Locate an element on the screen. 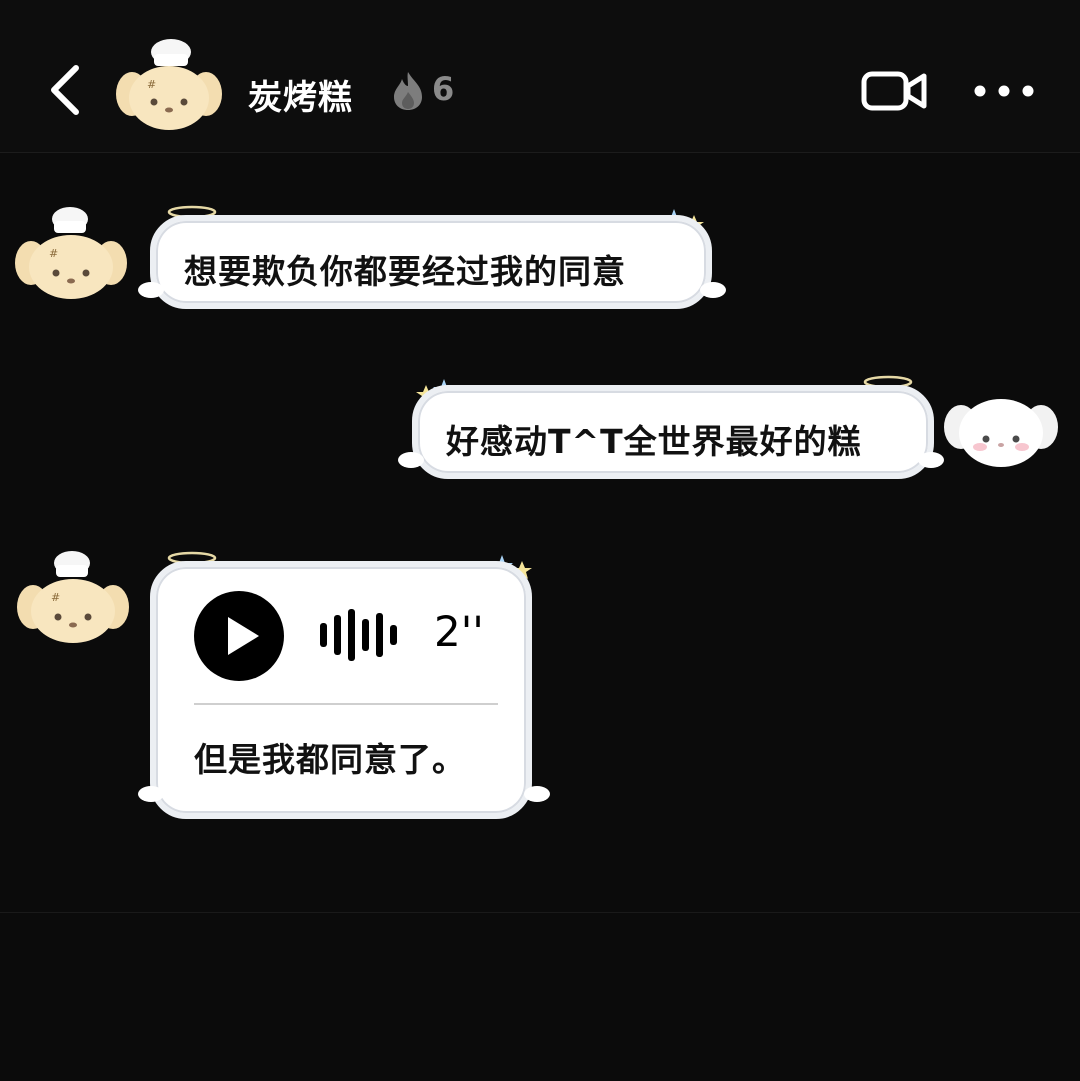  message-bubble: 好感动T^T全世界最好的糕 is located at coordinates (673, 432).